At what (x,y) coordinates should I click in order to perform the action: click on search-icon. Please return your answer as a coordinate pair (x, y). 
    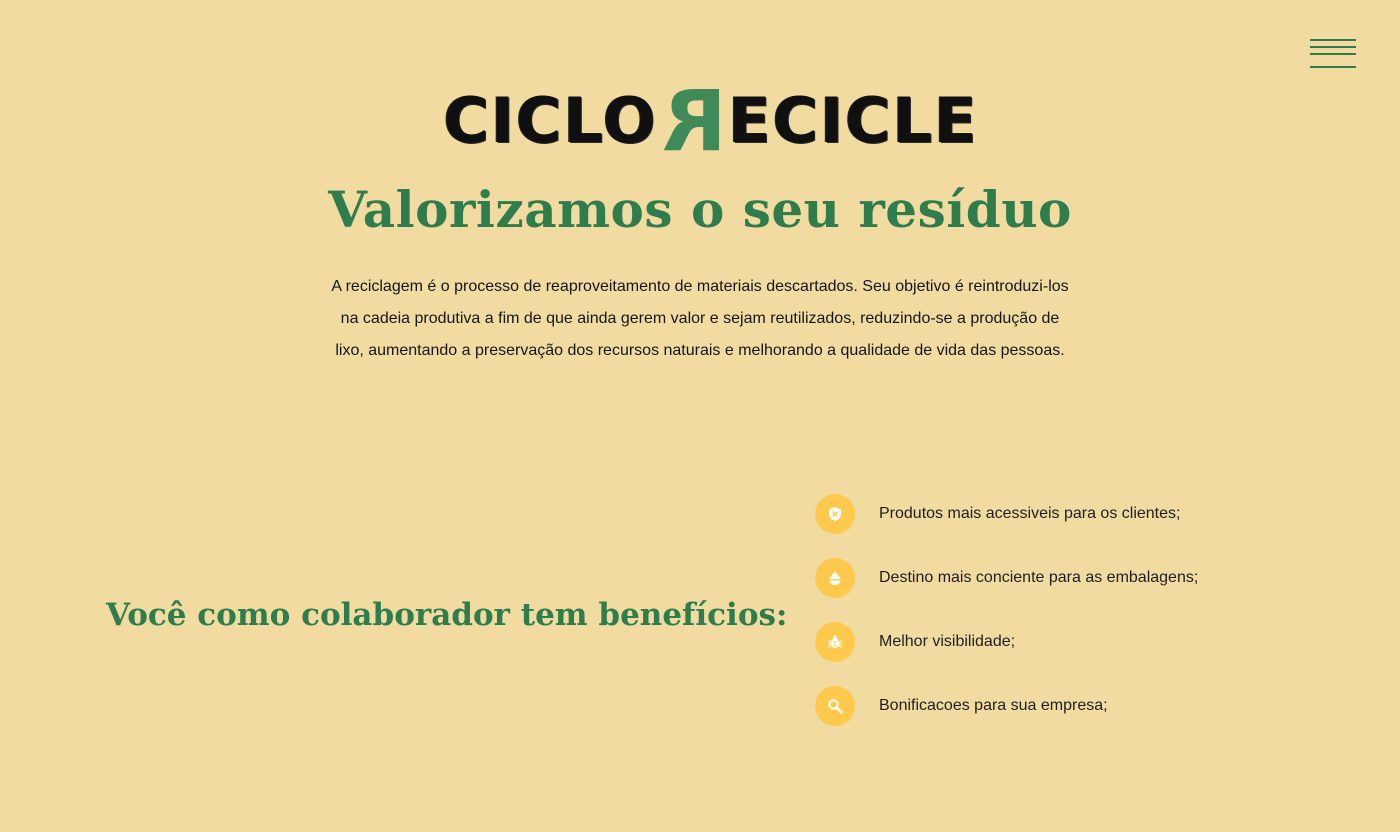
    Looking at the image, I should click on (835, 706).